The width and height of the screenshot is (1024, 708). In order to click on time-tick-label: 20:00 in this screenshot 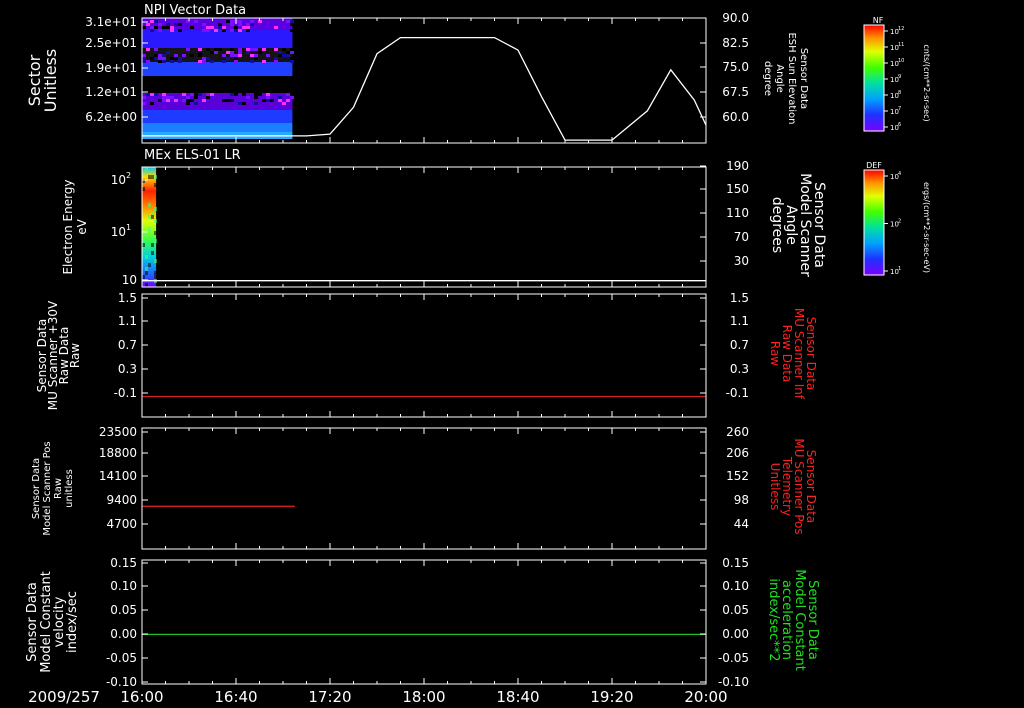, I will do `click(705, 697)`.